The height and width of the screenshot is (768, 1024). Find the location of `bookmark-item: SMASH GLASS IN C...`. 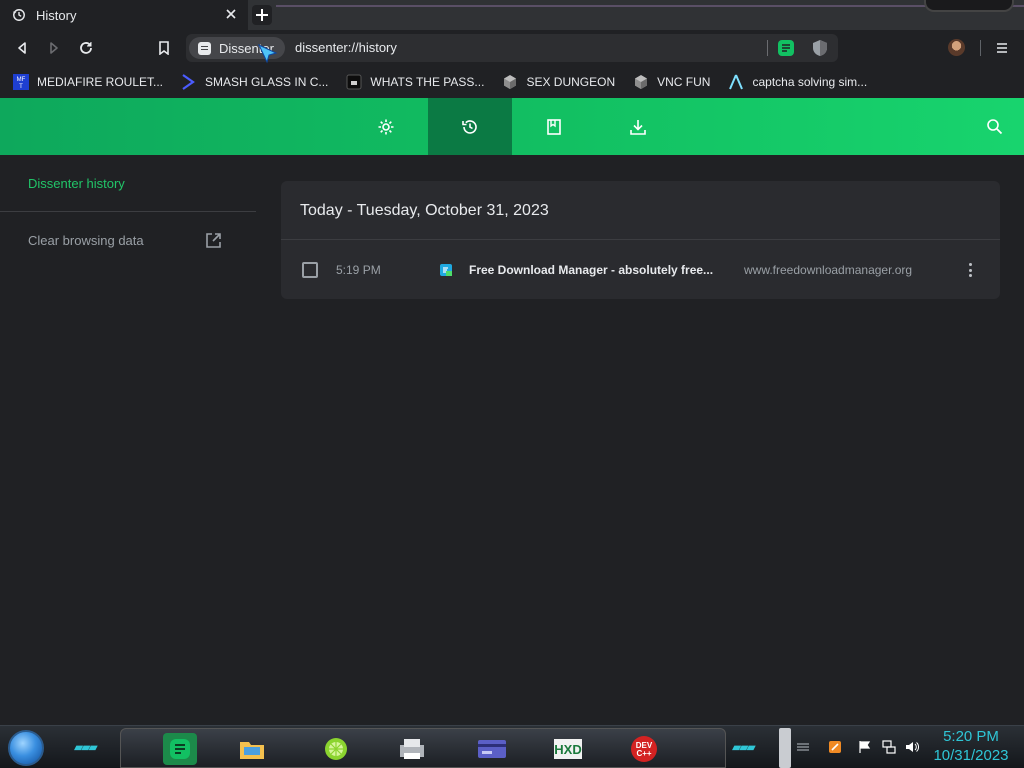

bookmark-item: SMASH GLASS IN C... is located at coordinates (254, 82).